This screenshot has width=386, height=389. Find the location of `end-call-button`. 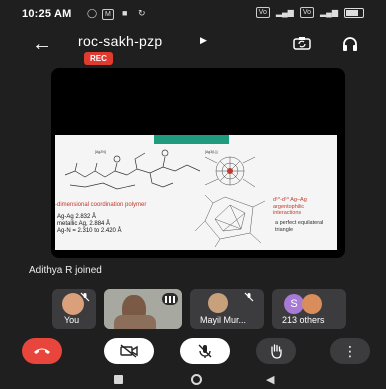

end-call-button is located at coordinates (42, 351).